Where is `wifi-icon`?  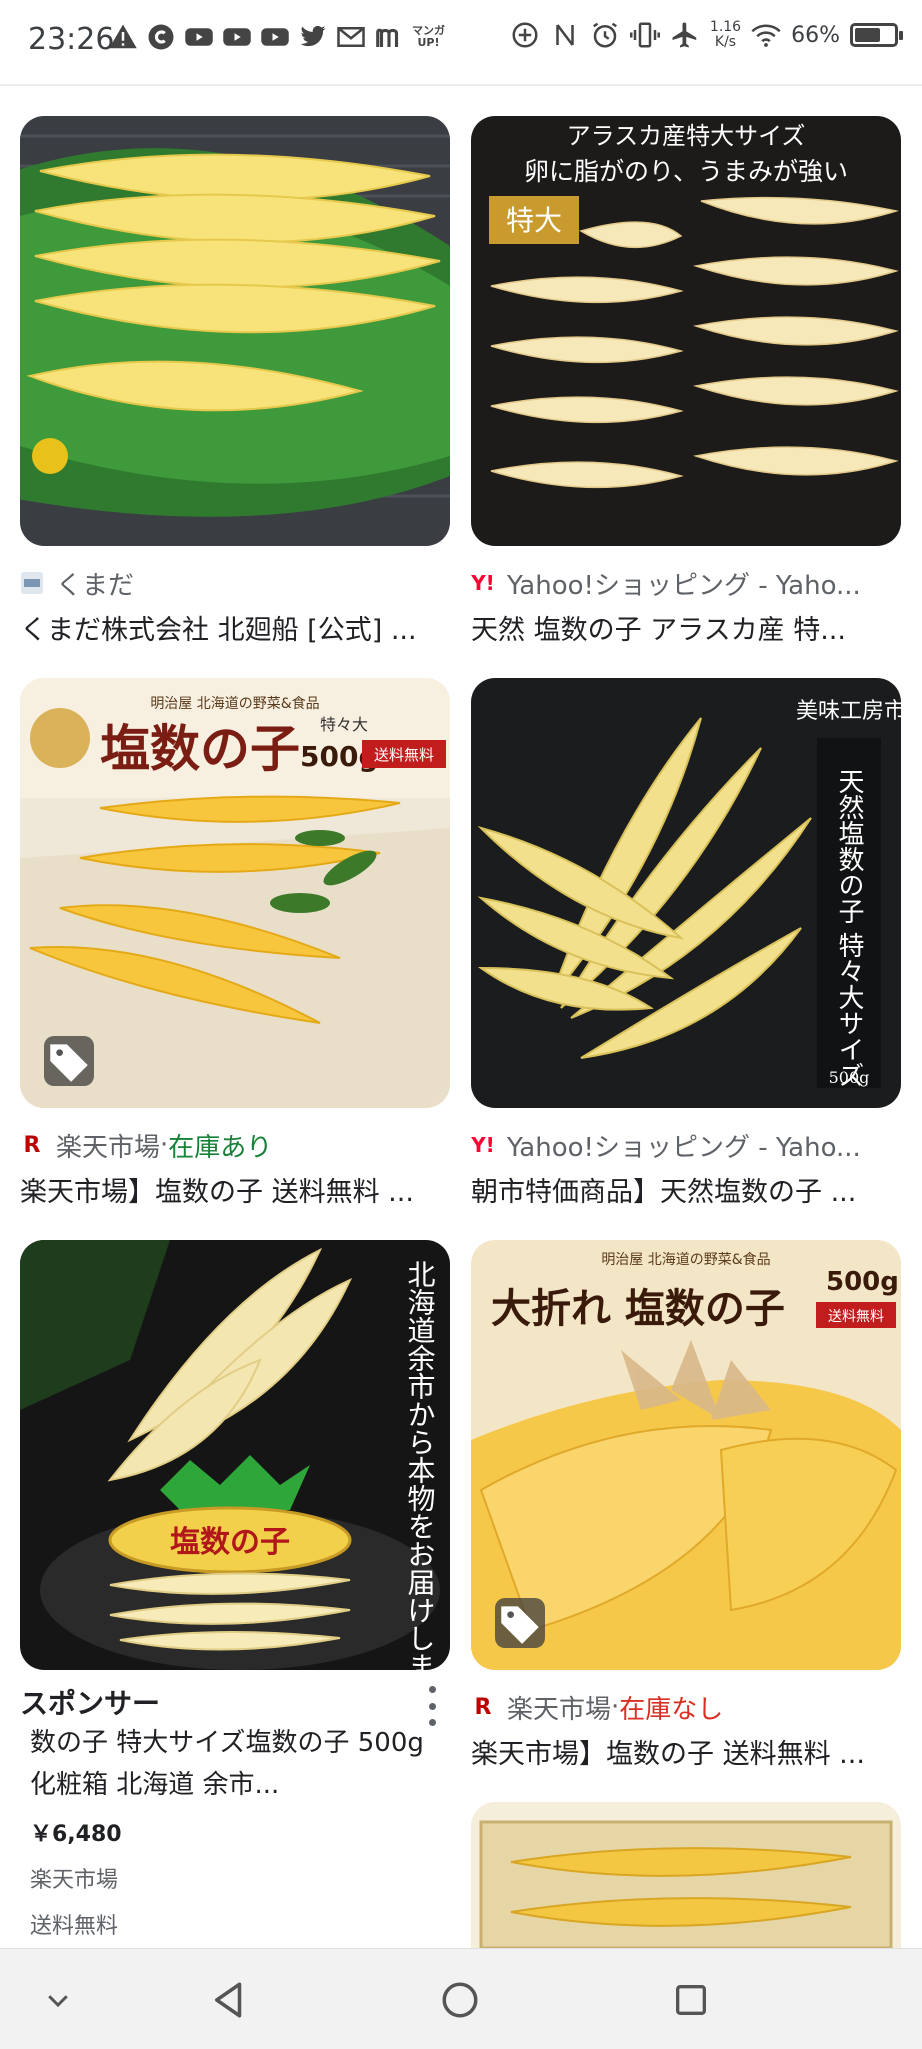 wifi-icon is located at coordinates (766, 35).